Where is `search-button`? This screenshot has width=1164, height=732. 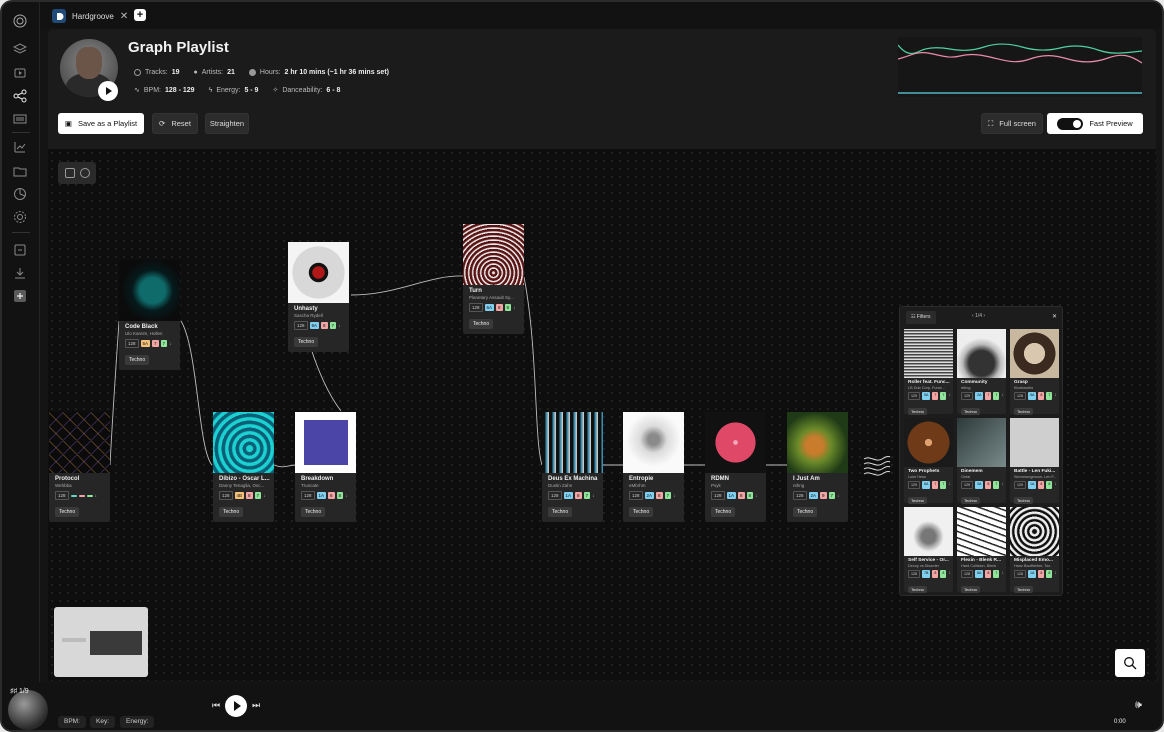
search-button is located at coordinates (1130, 663).